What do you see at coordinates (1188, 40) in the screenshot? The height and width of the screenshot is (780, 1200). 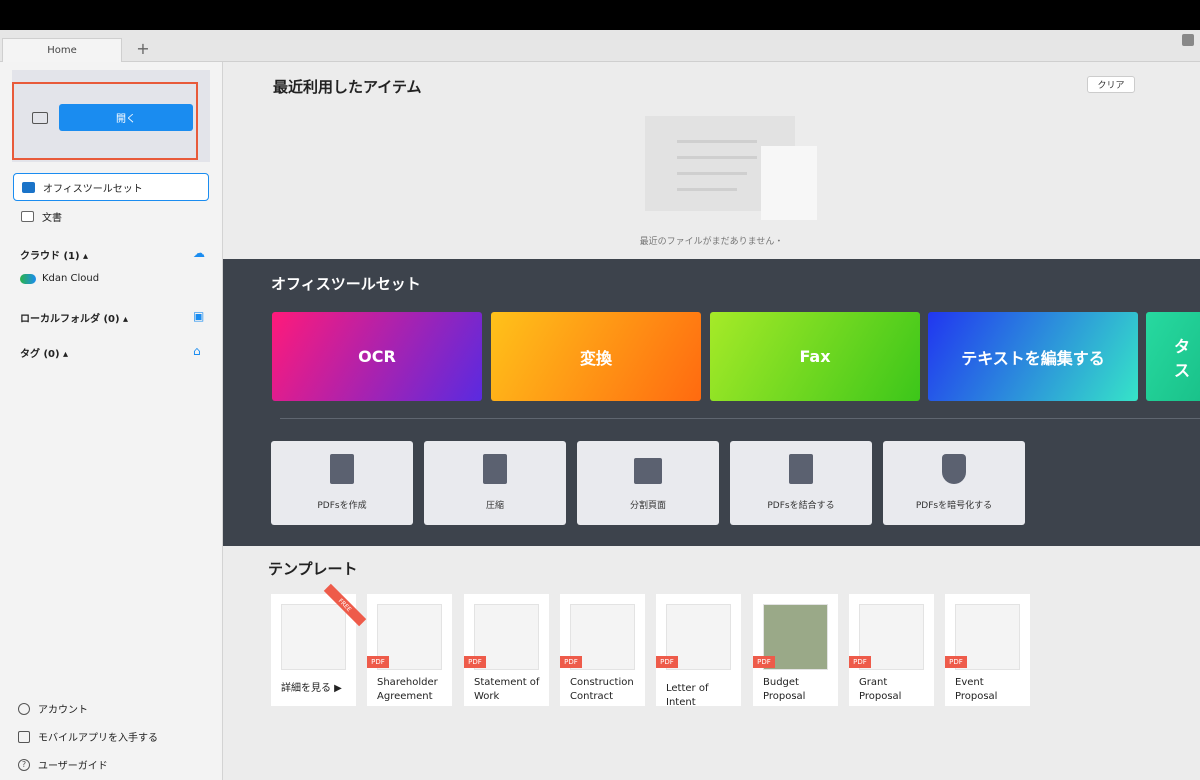 I see `corner-menu-icon` at bounding box center [1188, 40].